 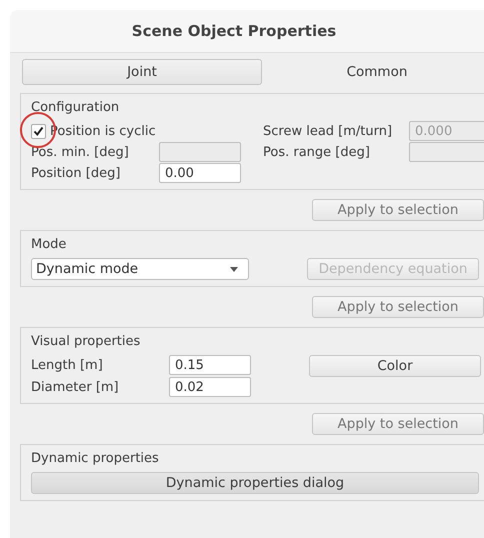 I want to click on group-title: Dynamic properties, so click(x=95, y=458).